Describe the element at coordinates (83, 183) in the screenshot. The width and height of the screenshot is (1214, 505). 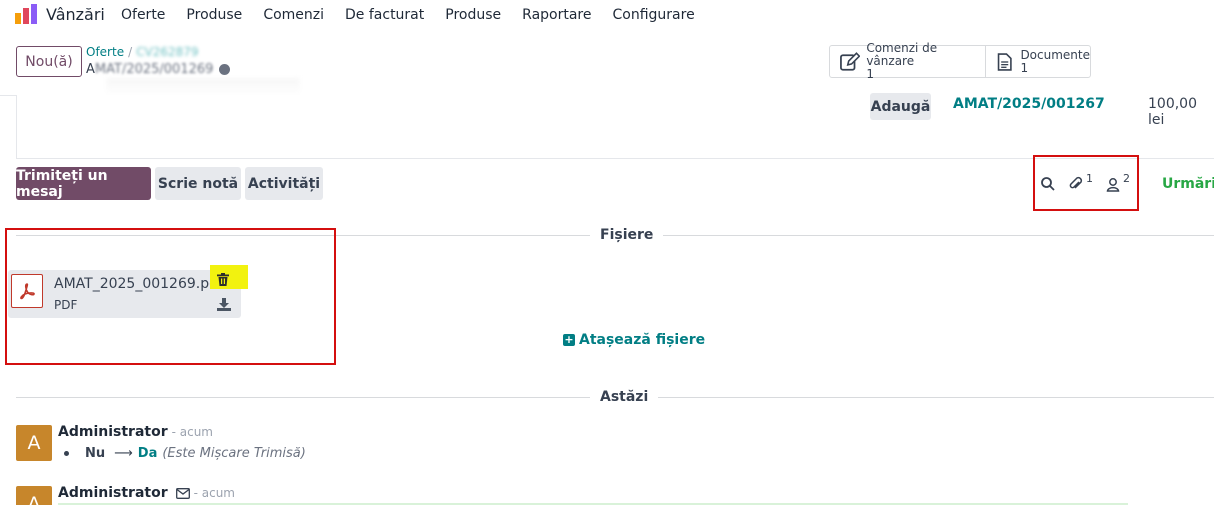
I see `send-message-button: Trimiteți un mesaj` at that location.